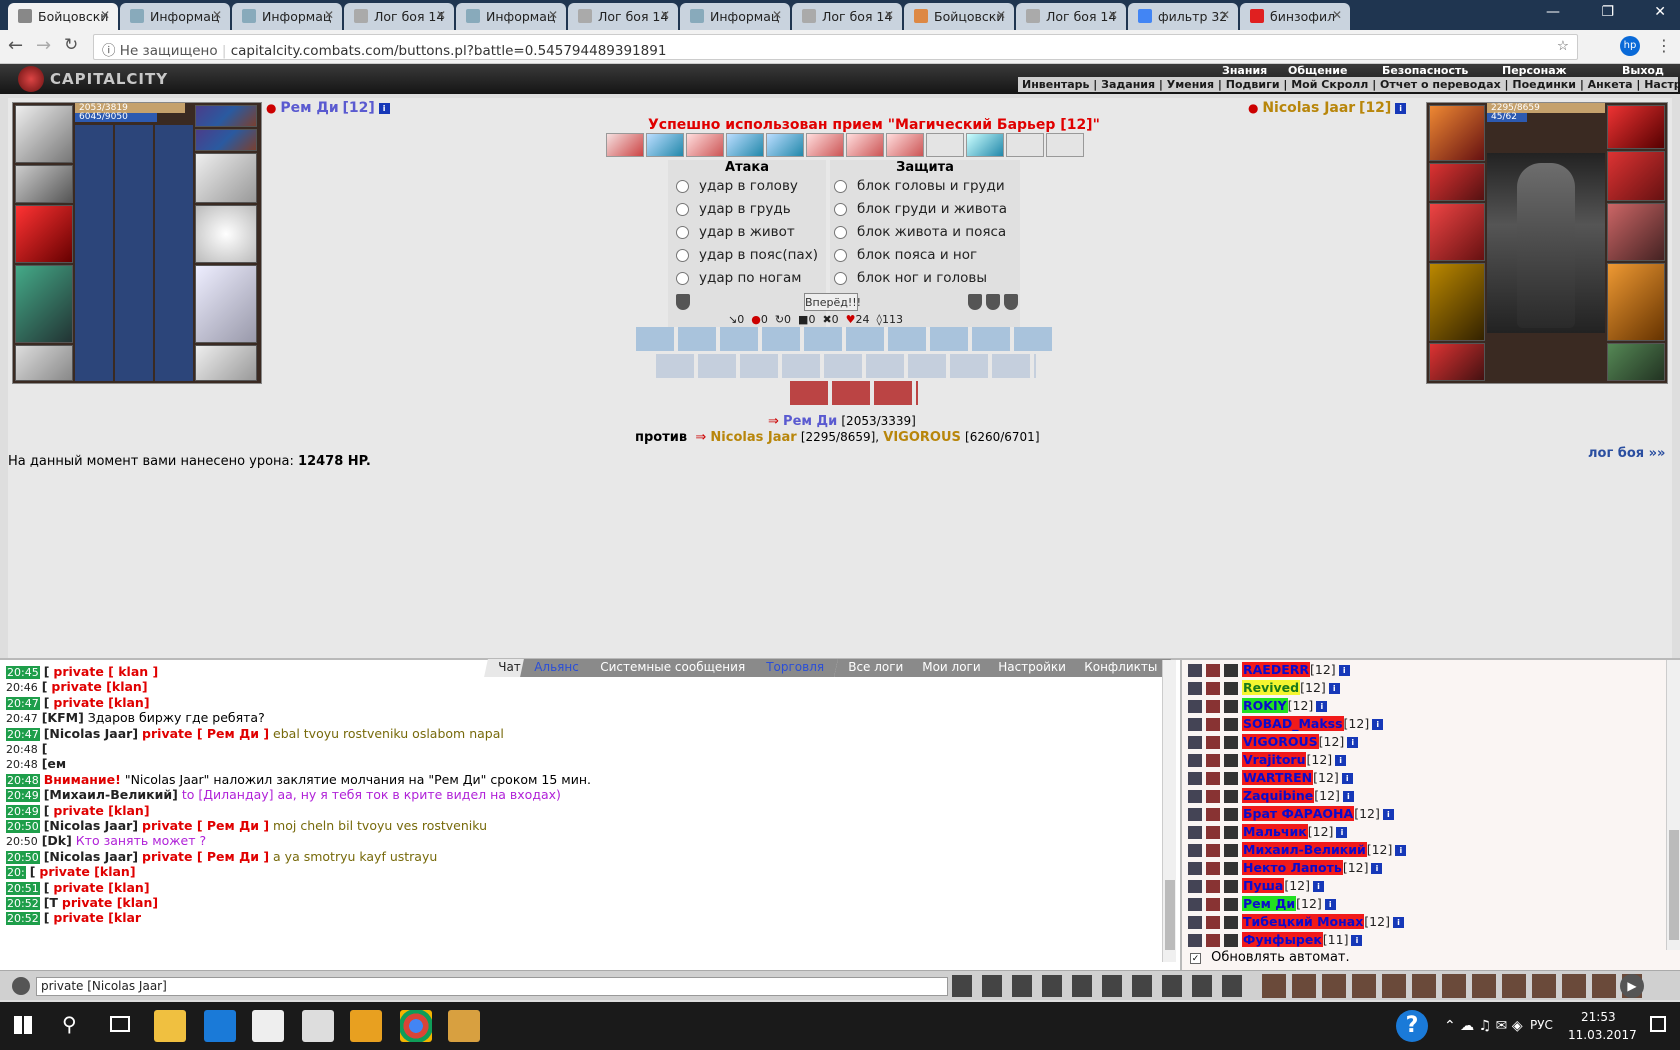 The height and width of the screenshot is (1050, 1680). Describe the element at coordinates (733, 212) in the screenshot. I see `attack-chest-option: удар в грудь` at that location.